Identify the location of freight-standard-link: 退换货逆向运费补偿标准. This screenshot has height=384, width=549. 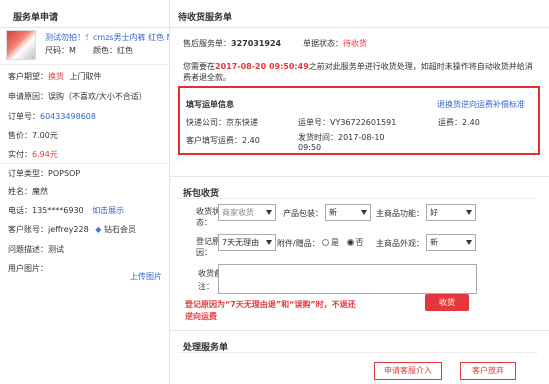
(481, 104).